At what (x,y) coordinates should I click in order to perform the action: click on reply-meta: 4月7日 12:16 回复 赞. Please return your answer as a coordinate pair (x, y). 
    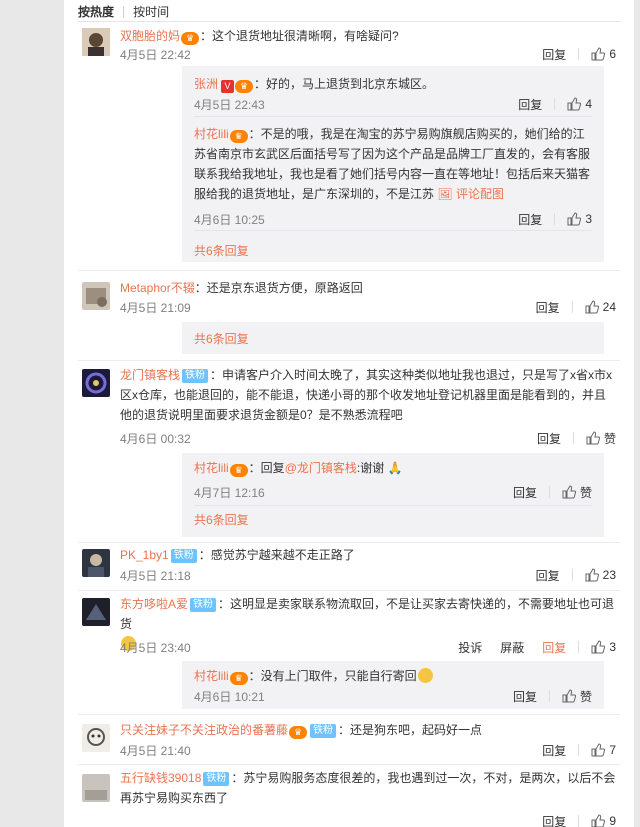
    Looking at the image, I should click on (393, 492).